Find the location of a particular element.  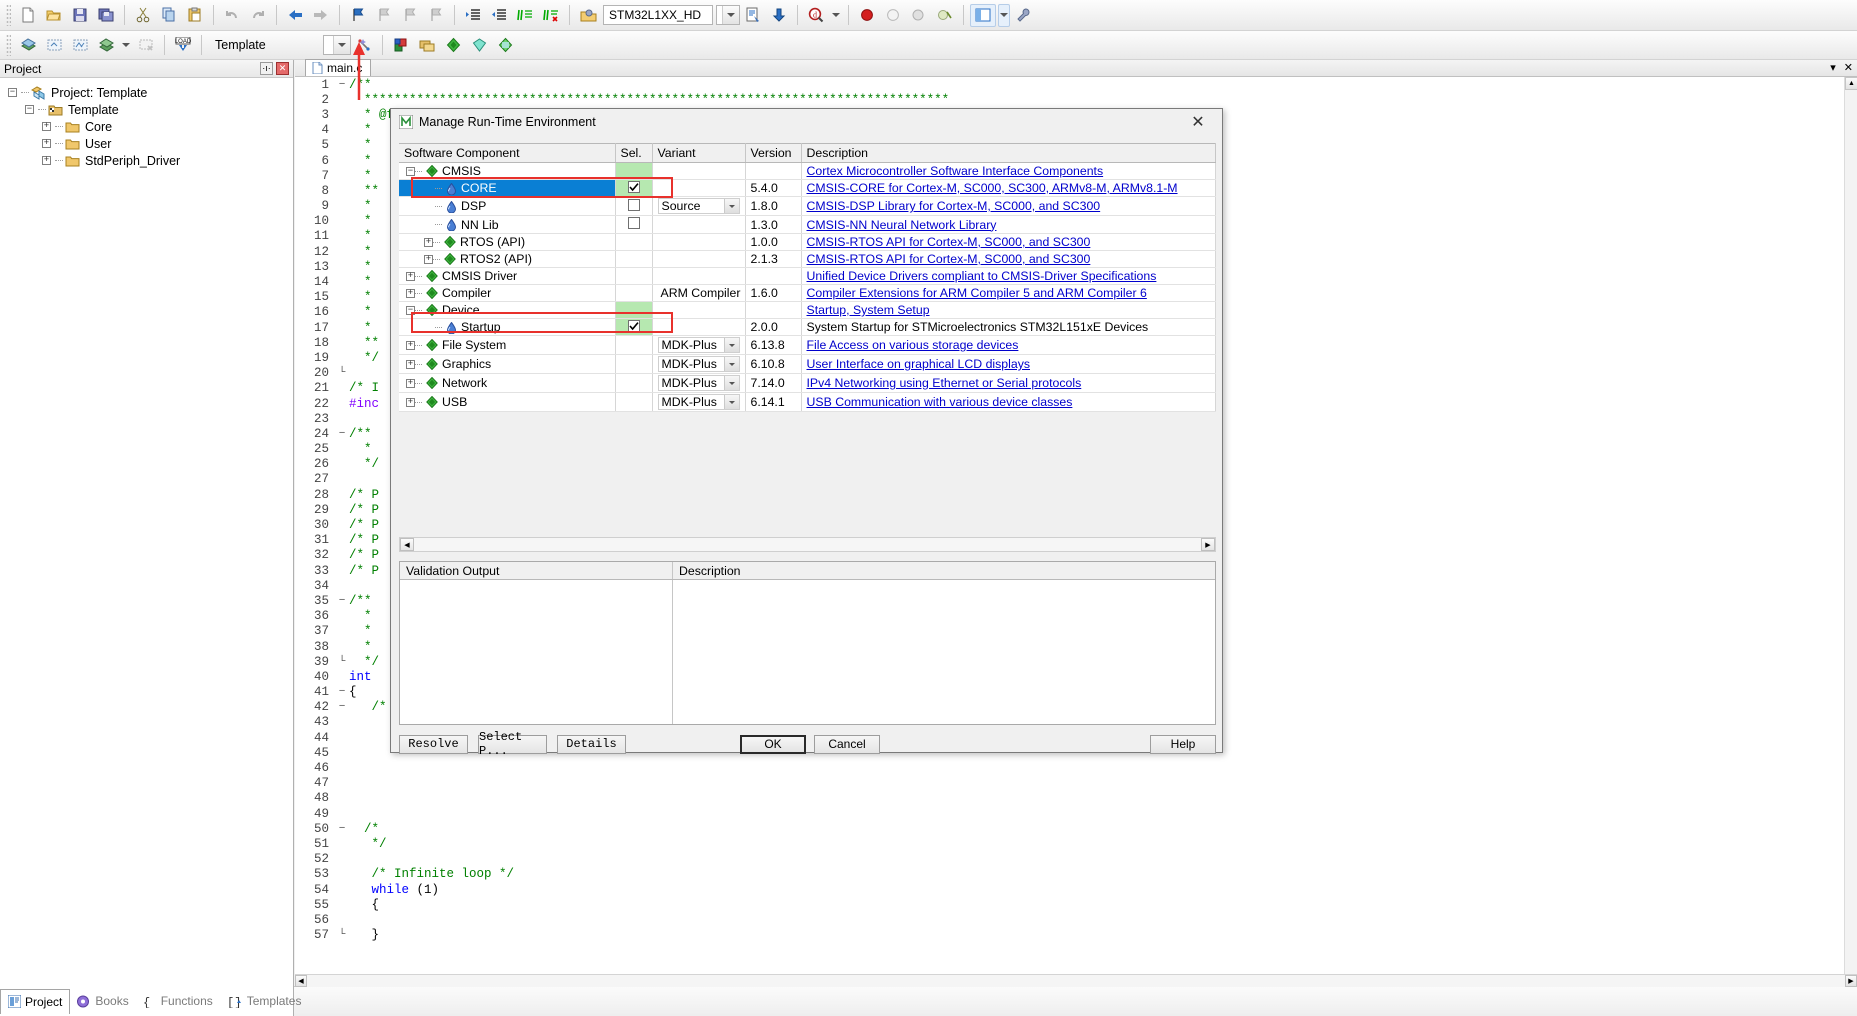

configuration-wizard-button is located at coordinates (1024, 15).